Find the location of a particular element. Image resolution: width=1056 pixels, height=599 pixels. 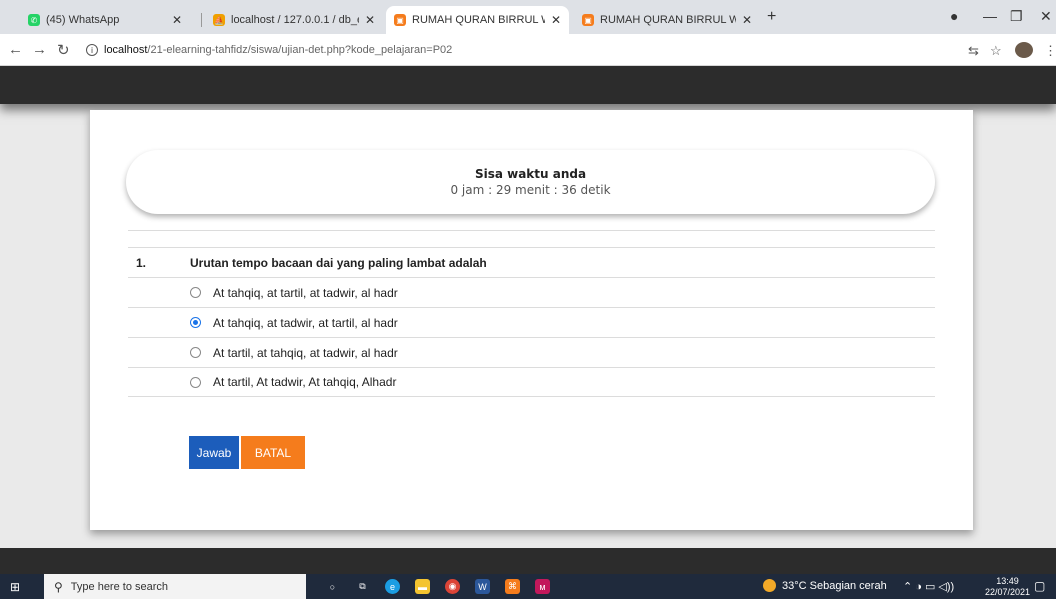

search-placeholder: Type here to search is located at coordinates (119, 586).